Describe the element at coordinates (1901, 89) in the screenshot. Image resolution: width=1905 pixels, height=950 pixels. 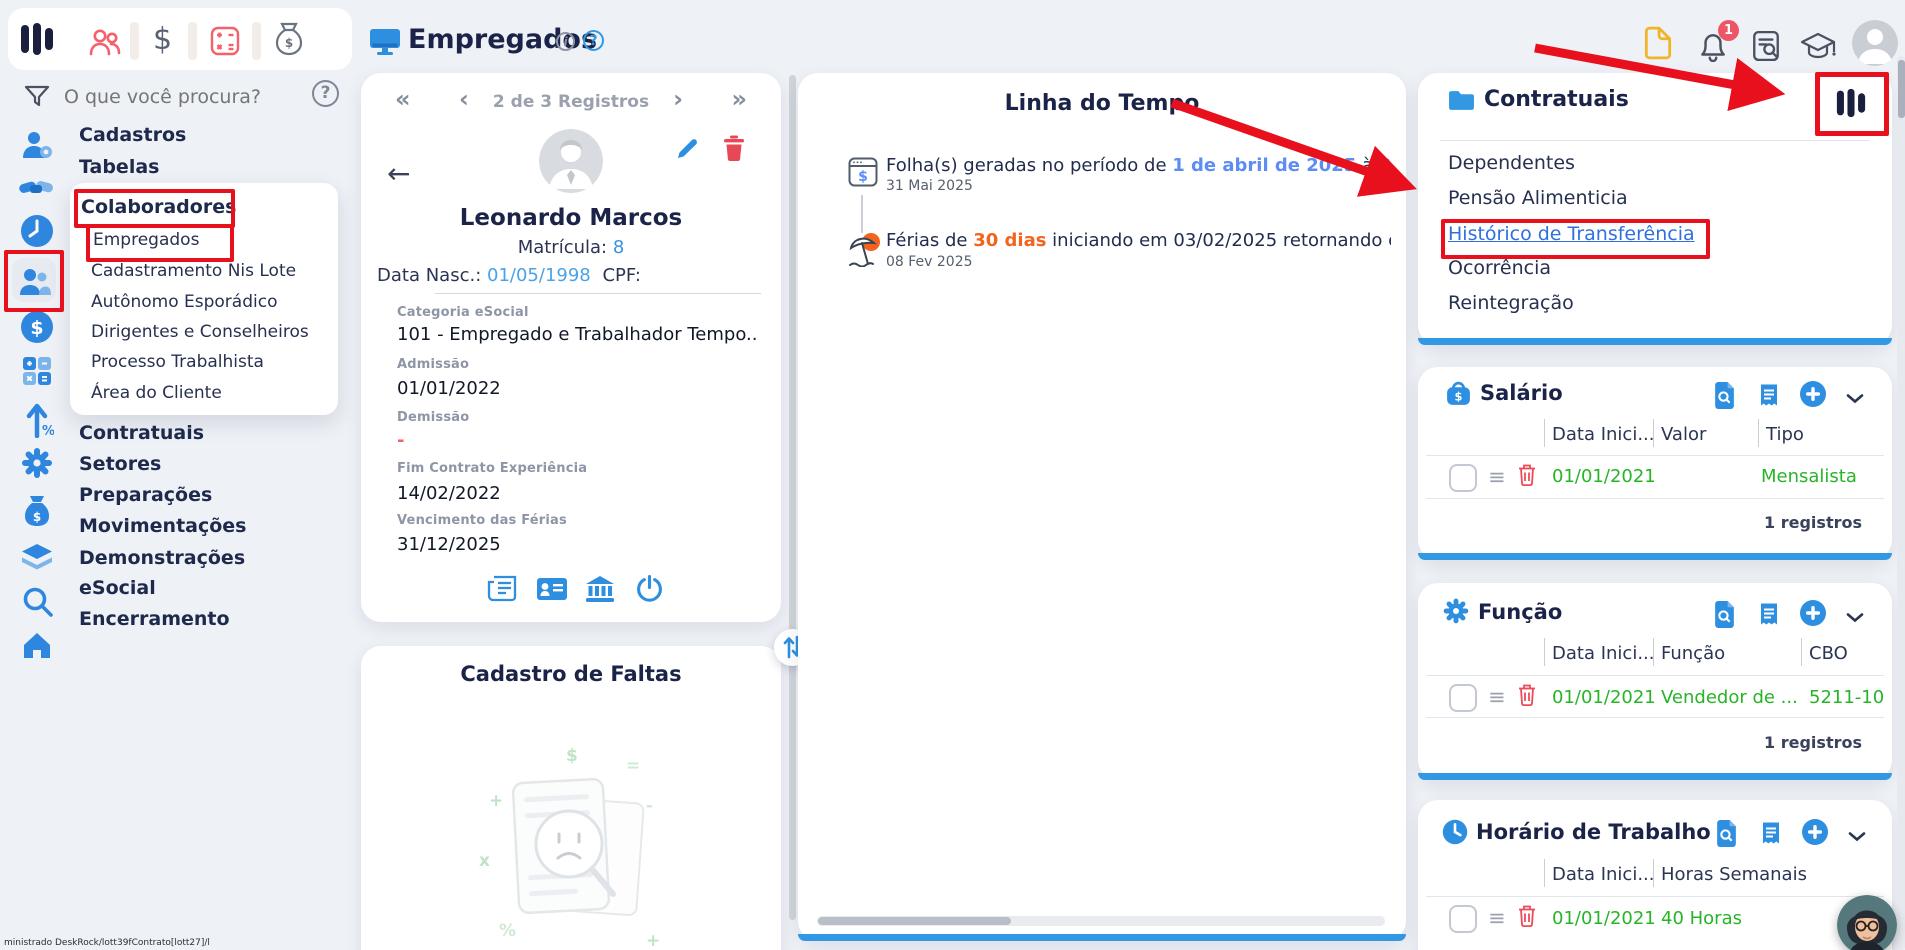
I see `page-scrollbar-thumb` at that location.